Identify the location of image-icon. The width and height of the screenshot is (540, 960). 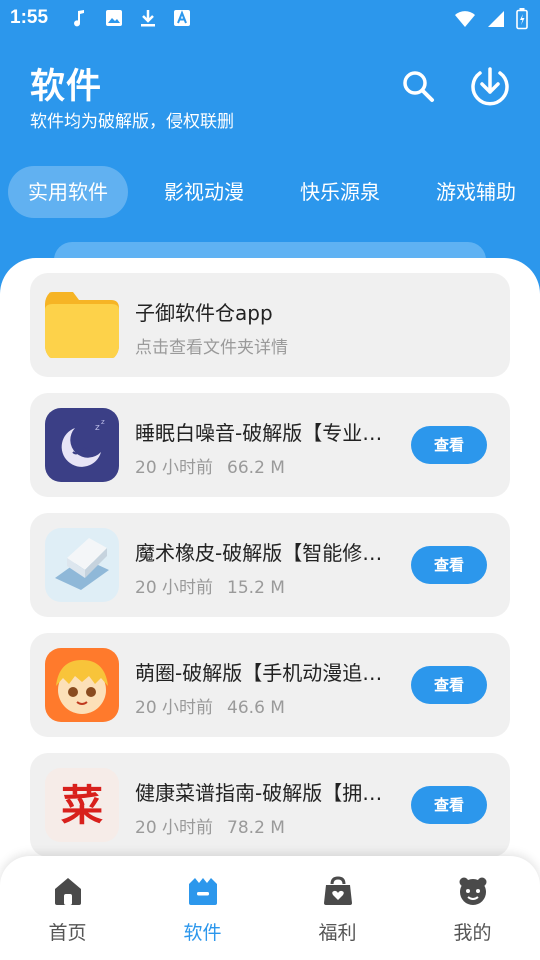
(114, 18).